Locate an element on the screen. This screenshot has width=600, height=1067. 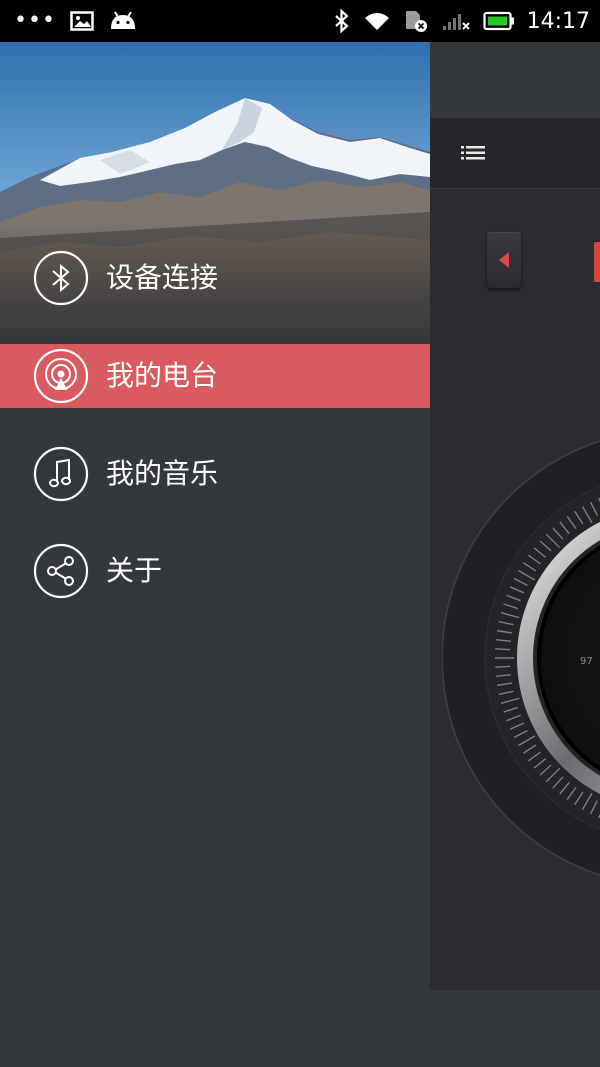
previous-station-button is located at coordinates (504, 260).